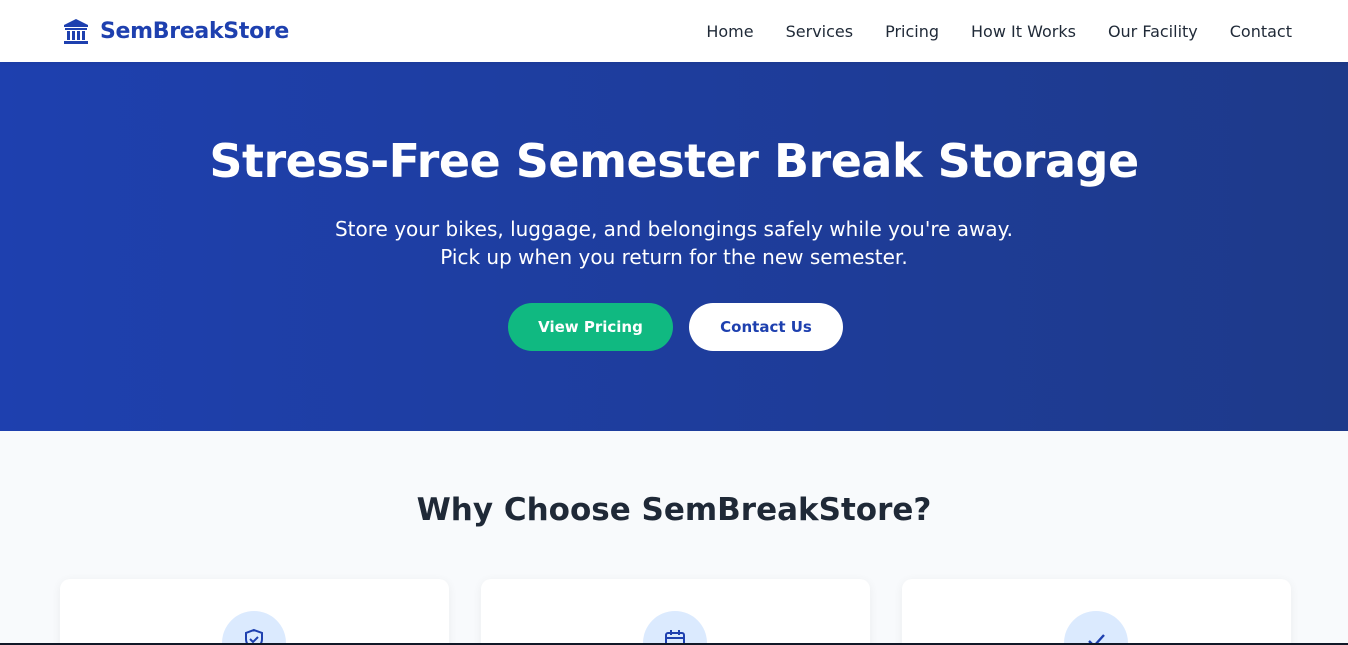 This screenshot has height=645, width=1348. What do you see at coordinates (1023, 31) in the screenshot?
I see `nav-link-how-it-works: How It Works` at bounding box center [1023, 31].